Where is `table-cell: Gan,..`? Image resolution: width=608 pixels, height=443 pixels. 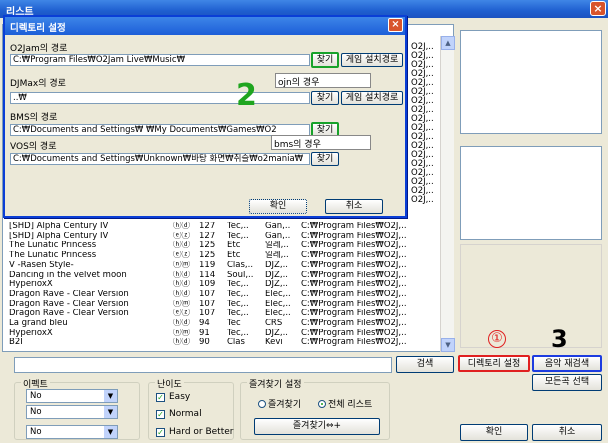 table-cell: Gan,.. is located at coordinates (278, 226).